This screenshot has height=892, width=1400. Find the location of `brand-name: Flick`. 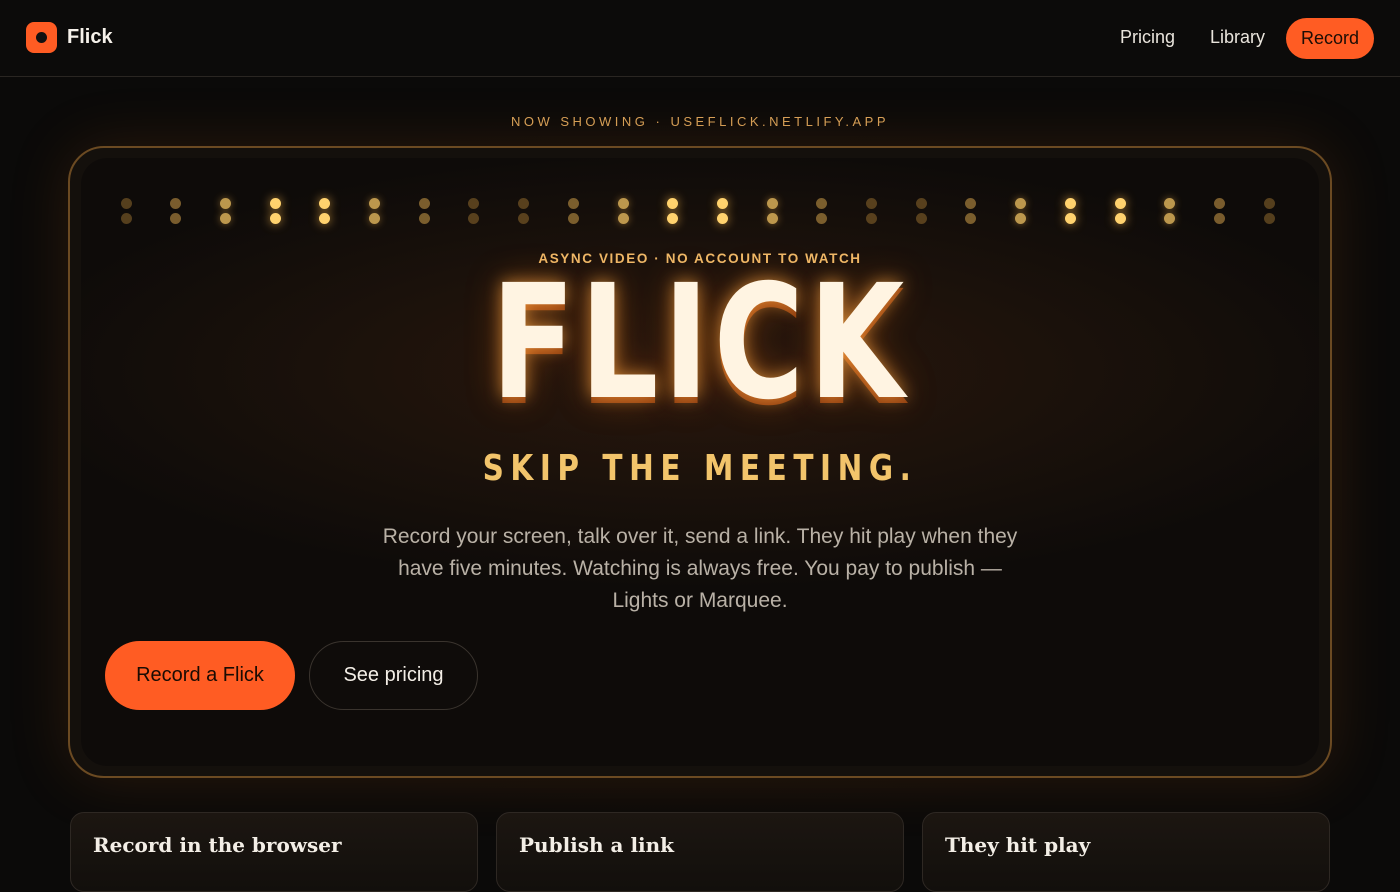

brand-name: Flick is located at coordinates (90, 37).